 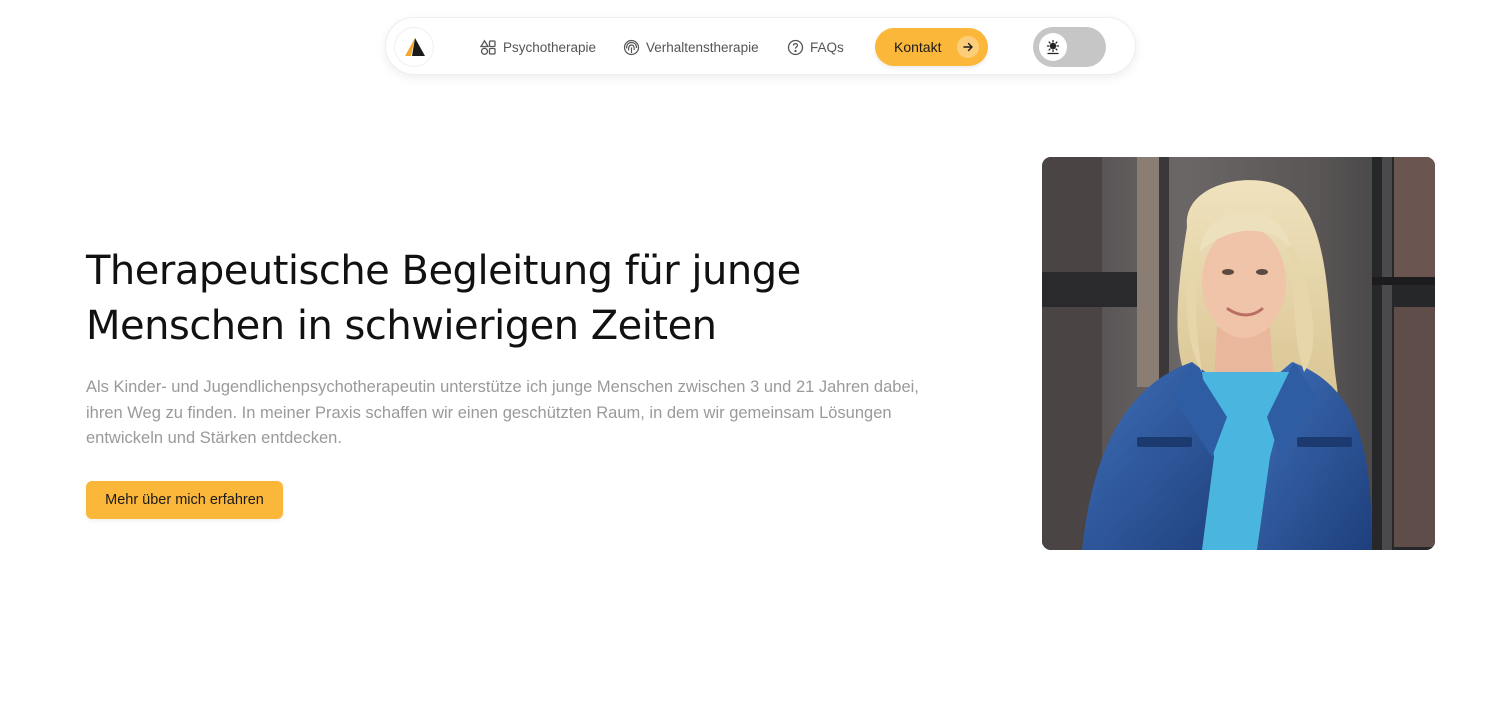 I want to click on tent-logo-icon, so click(x=415, y=47).